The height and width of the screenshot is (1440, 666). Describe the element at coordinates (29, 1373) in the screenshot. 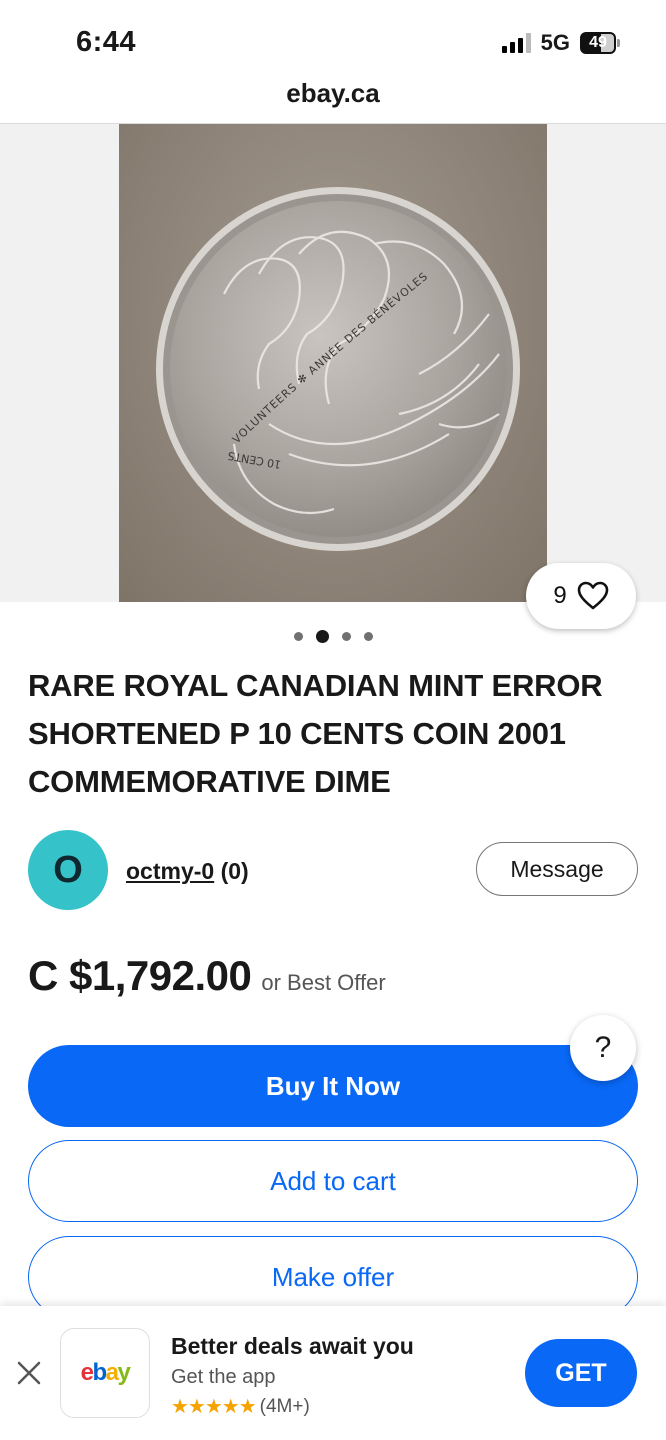

I see `close-icon` at that location.